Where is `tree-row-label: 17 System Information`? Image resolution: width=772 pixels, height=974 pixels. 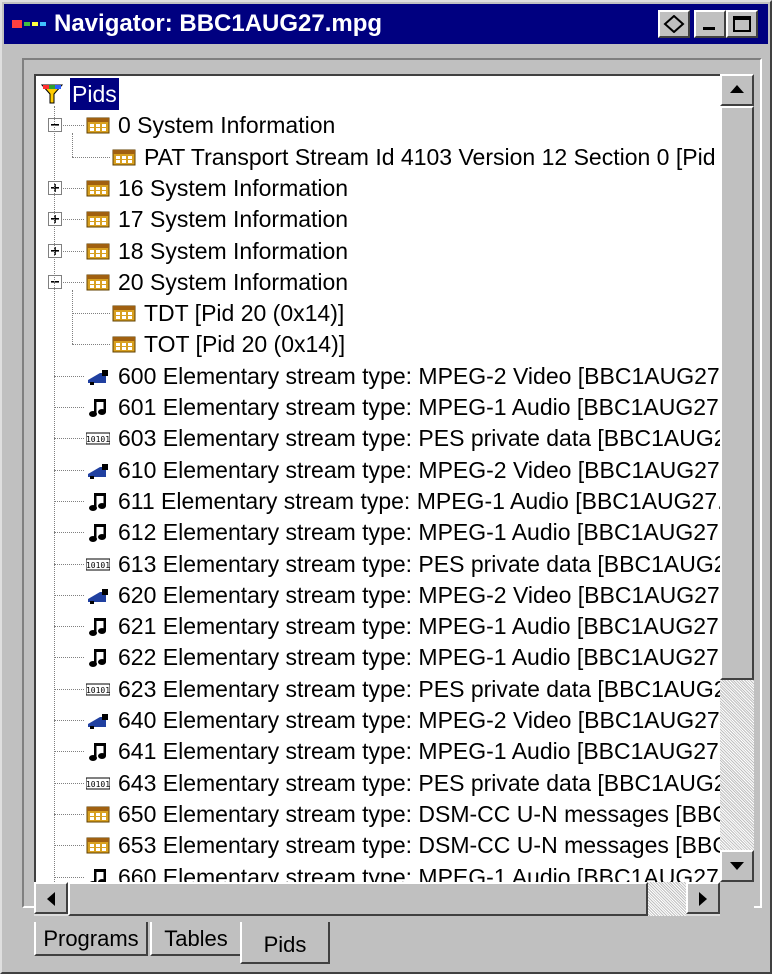
tree-row-label: 17 System Information is located at coordinates (233, 219).